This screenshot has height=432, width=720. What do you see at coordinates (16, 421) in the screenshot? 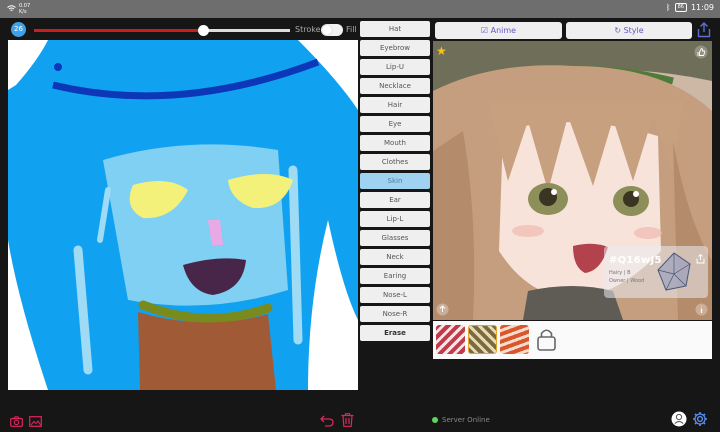
I see `camera-icon` at bounding box center [16, 421].